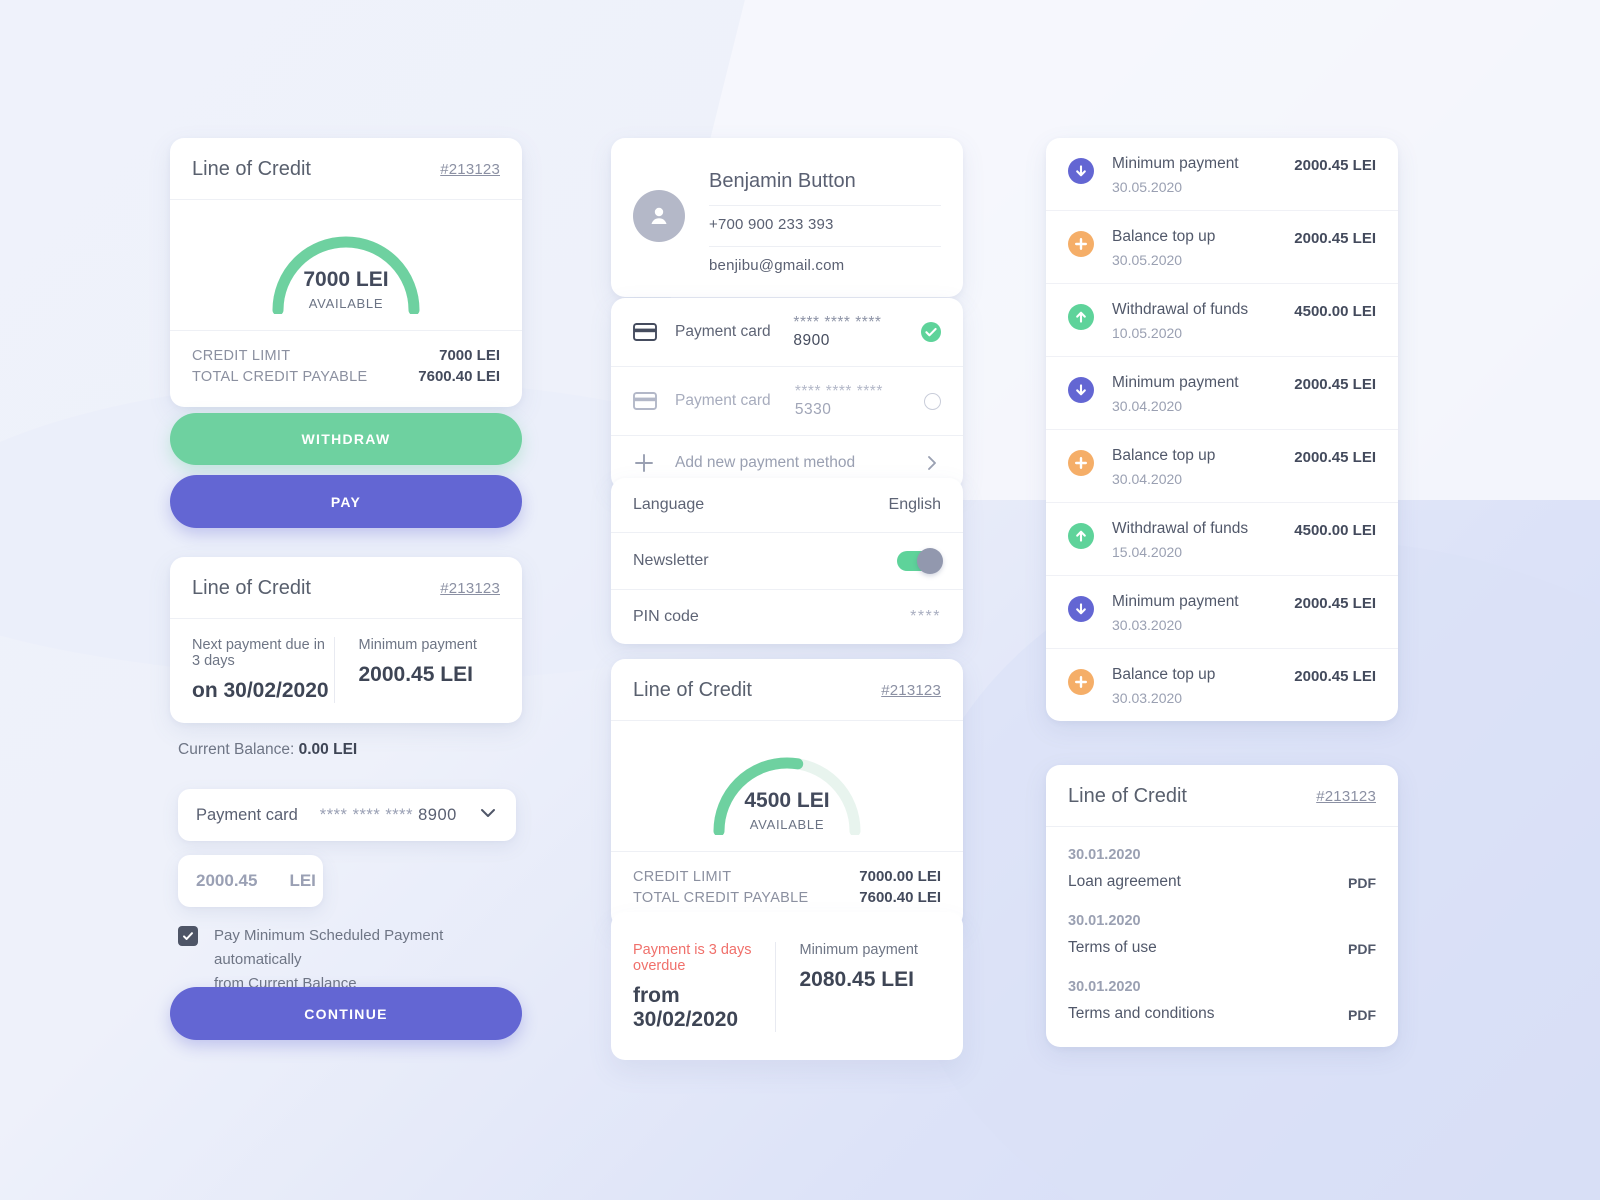 This screenshot has width=1600, height=1200. What do you see at coordinates (346, 439) in the screenshot?
I see `withdraw-button: WITHDRAW` at bounding box center [346, 439].